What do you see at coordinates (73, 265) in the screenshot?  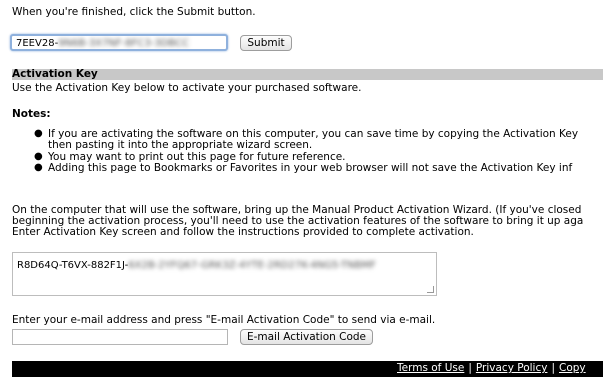 I see `activation-key-prefix: R8D64Q-T6VX-882F1J-` at bounding box center [73, 265].